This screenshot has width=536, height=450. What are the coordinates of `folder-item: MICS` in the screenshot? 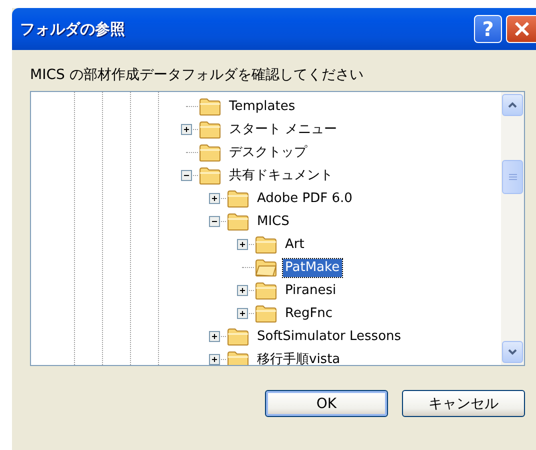 It's located at (273, 221).